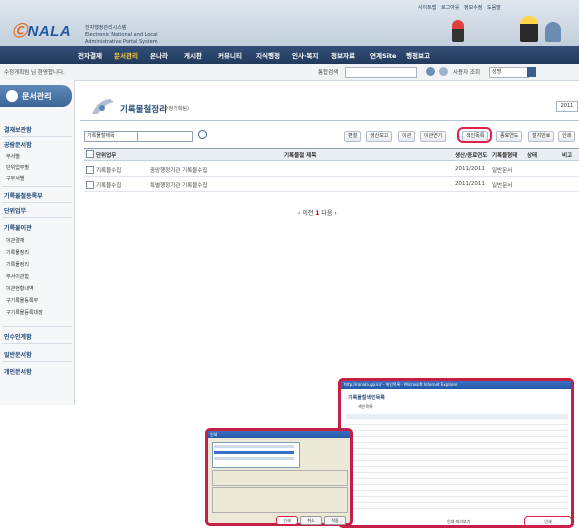 This screenshot has width=579, height=530. What do you see at coordinates (193, 55) in the screenshot?
I see `nav-item-board: 게시판` at bounding box center [193, 55].